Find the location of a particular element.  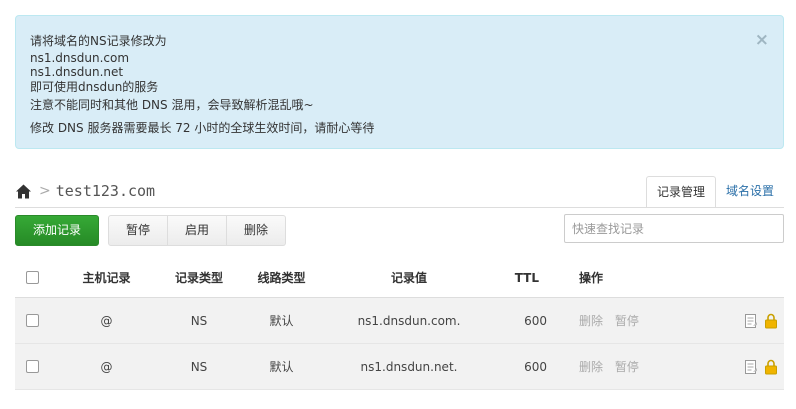

header-ops: 操作 is located at coordinates (591, 278).